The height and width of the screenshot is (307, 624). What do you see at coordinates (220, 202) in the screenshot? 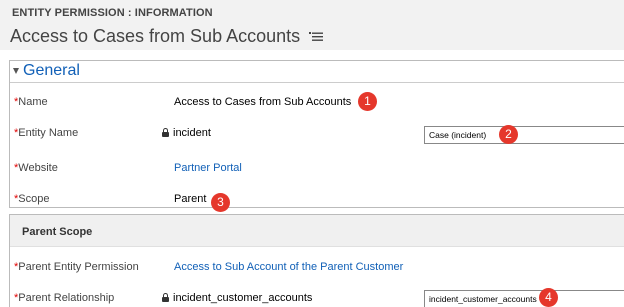
I see `callout-badge-3: 3` at bounding box center [220, 202].